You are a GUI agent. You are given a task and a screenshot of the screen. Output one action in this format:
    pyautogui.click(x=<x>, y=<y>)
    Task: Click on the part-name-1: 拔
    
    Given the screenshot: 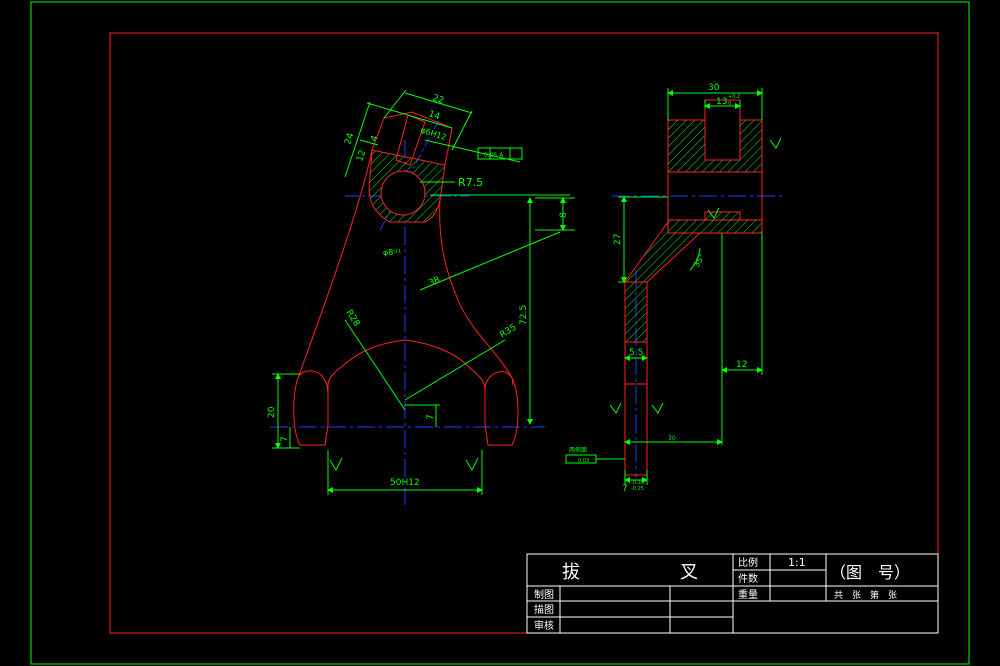 What is the action you would take?
    pyautogui.click(x=571, y=572)
    